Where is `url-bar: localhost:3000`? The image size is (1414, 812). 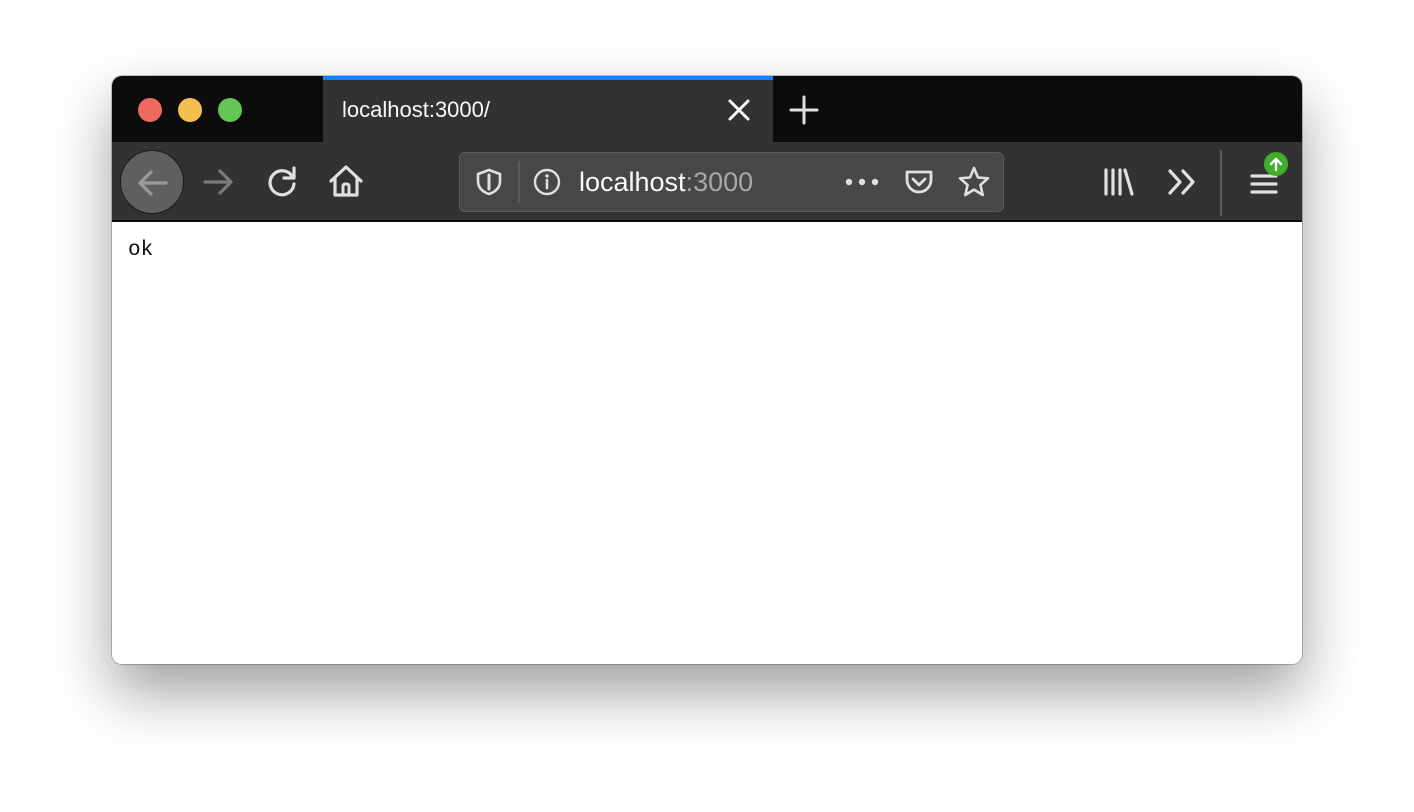 url-bar: localhost:3000 is located at coordinates (731, 182).